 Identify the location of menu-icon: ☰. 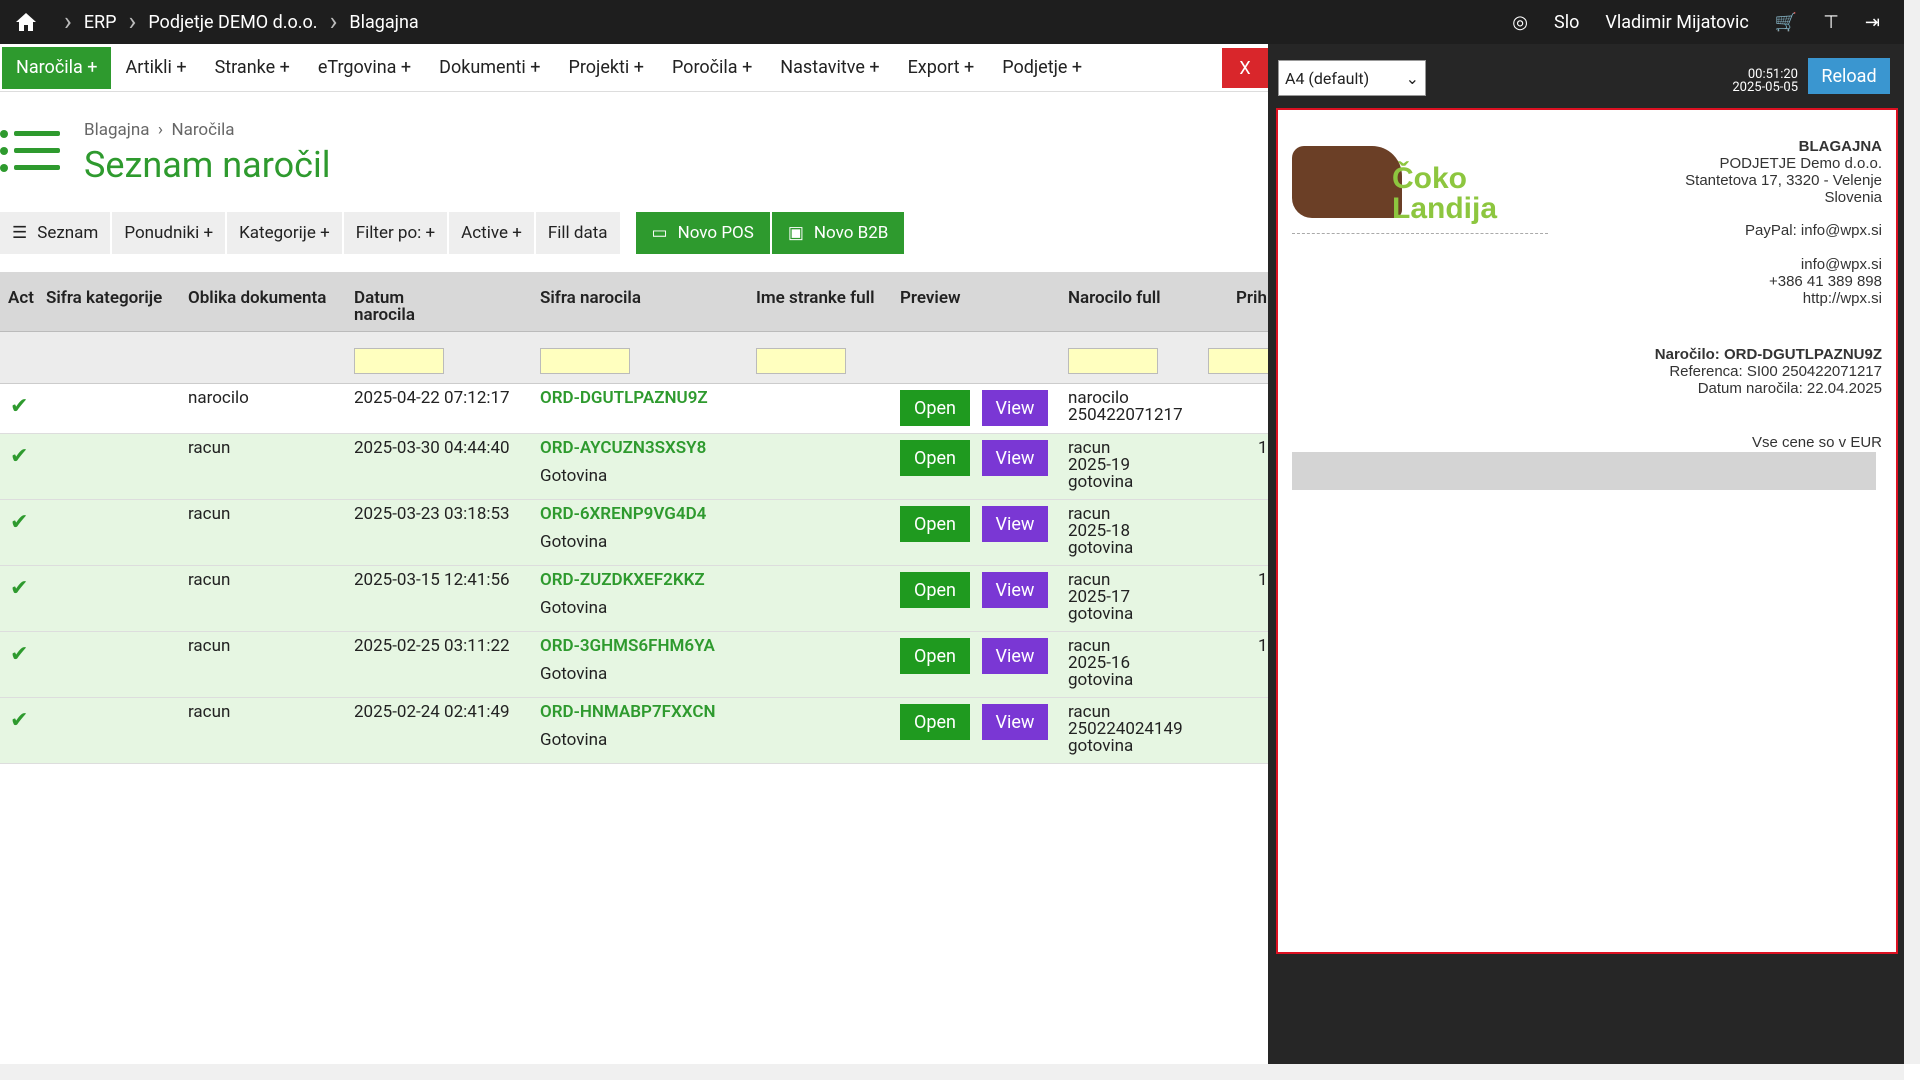
(20, 233).